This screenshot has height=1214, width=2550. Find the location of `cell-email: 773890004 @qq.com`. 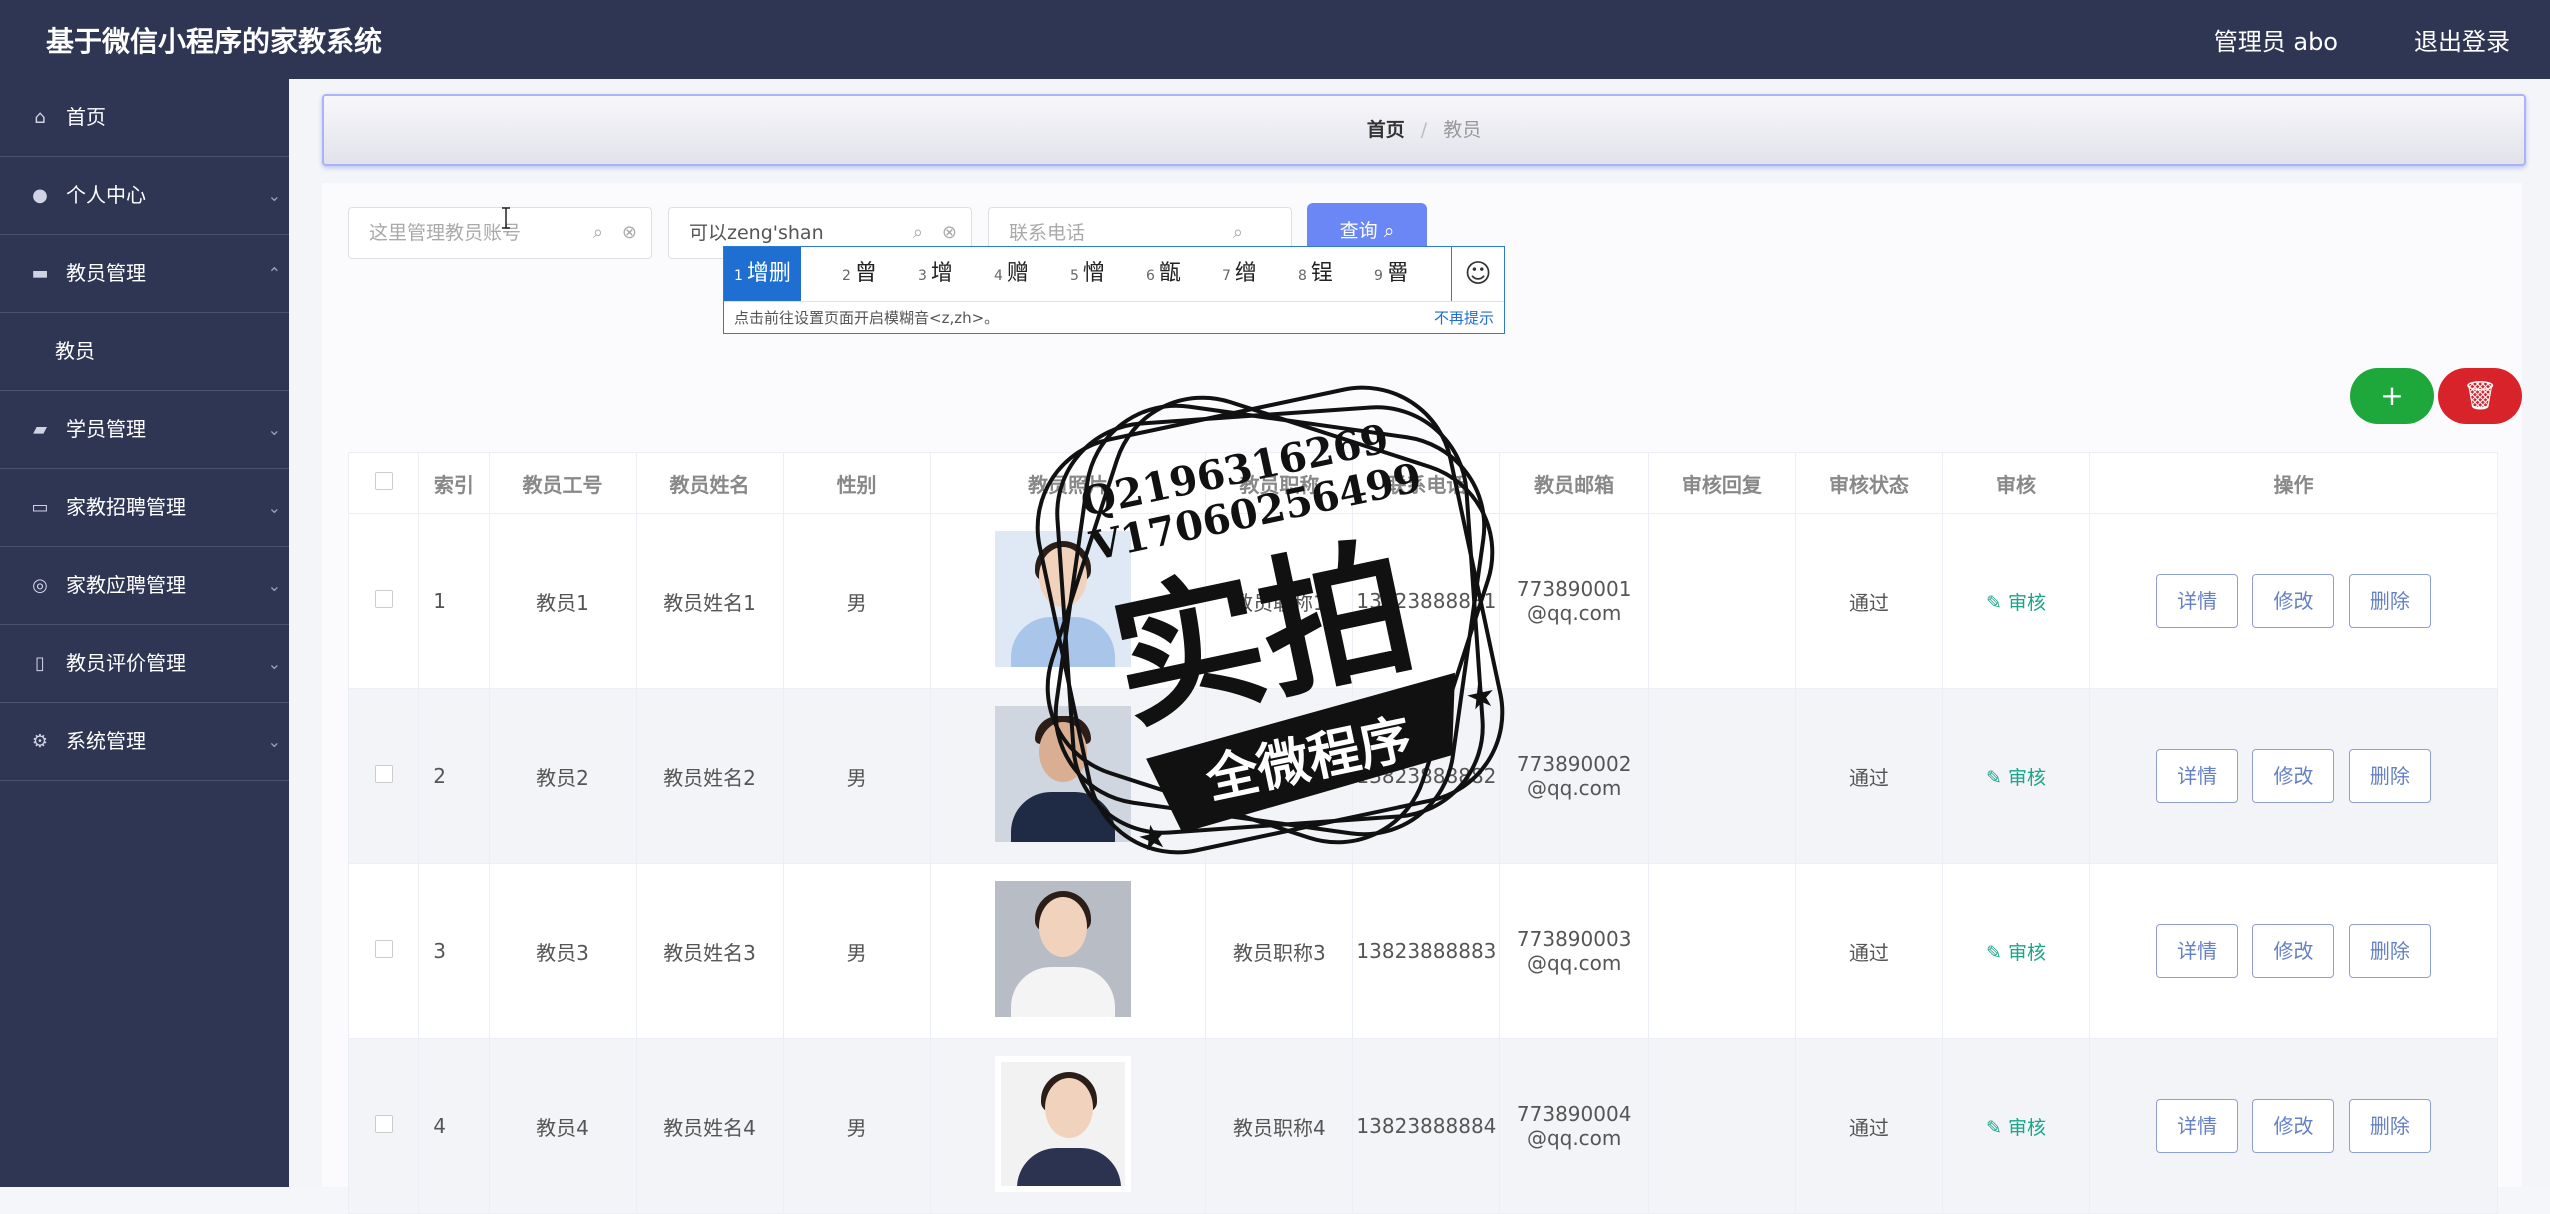

cell-email: 773890004 @qq.com is located at coordinates (1574, 1126).